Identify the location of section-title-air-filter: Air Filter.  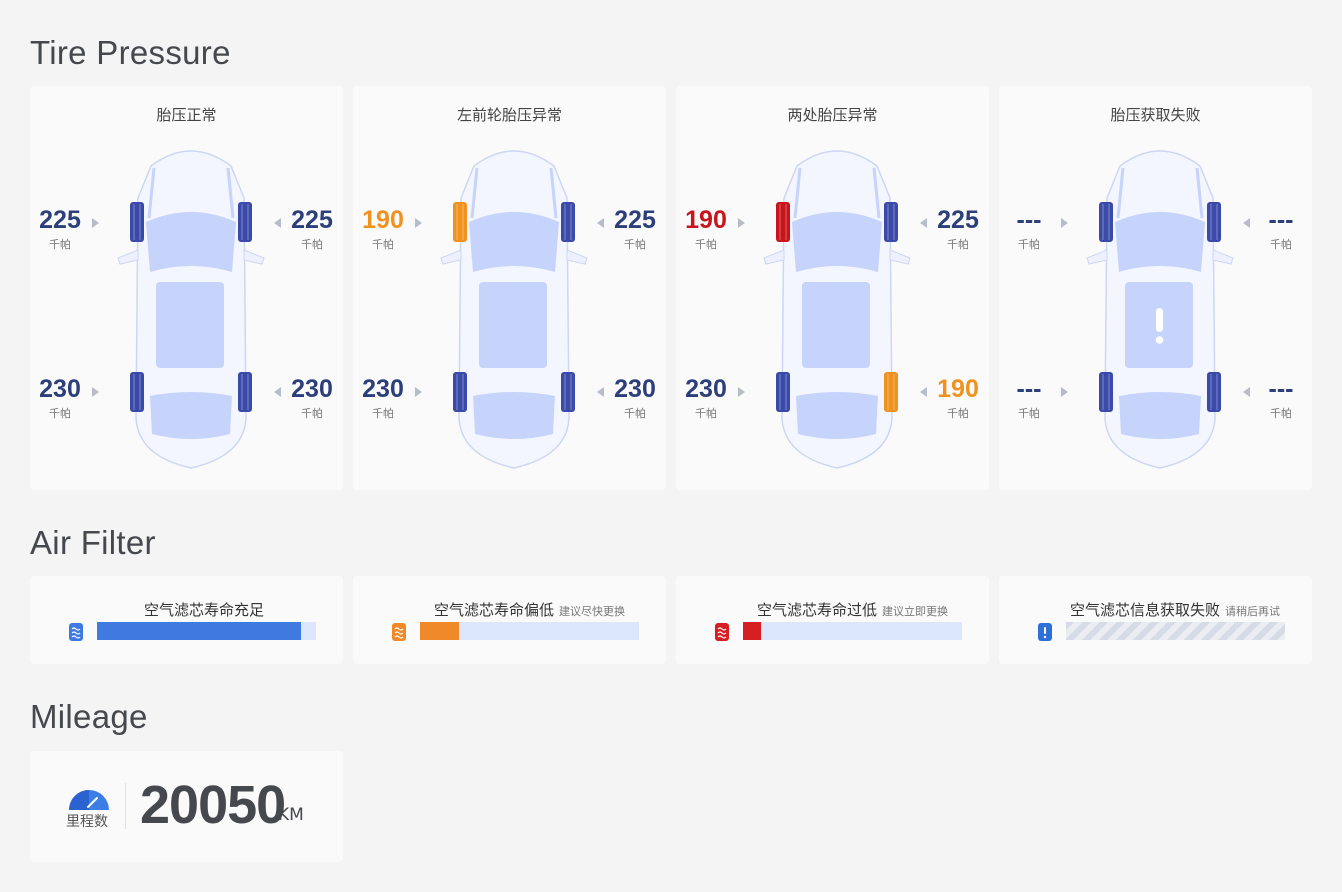
(93, 542).